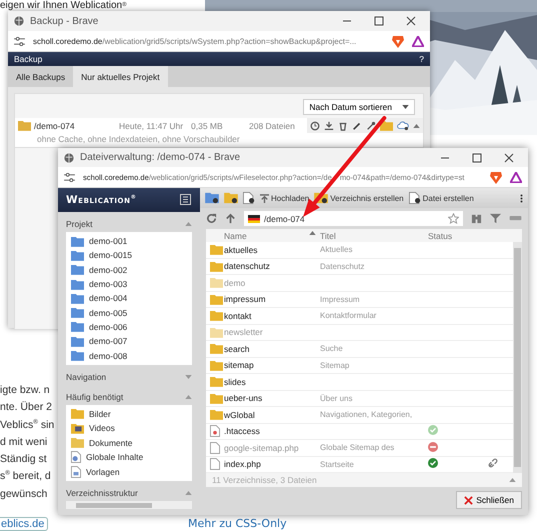 The image size is (537, 531). What do you see at coordinates (27, 425) in the screenshot?
I see `paragraph-text: Veblics$^{®}$ sin` at bounding box center [27, 425].